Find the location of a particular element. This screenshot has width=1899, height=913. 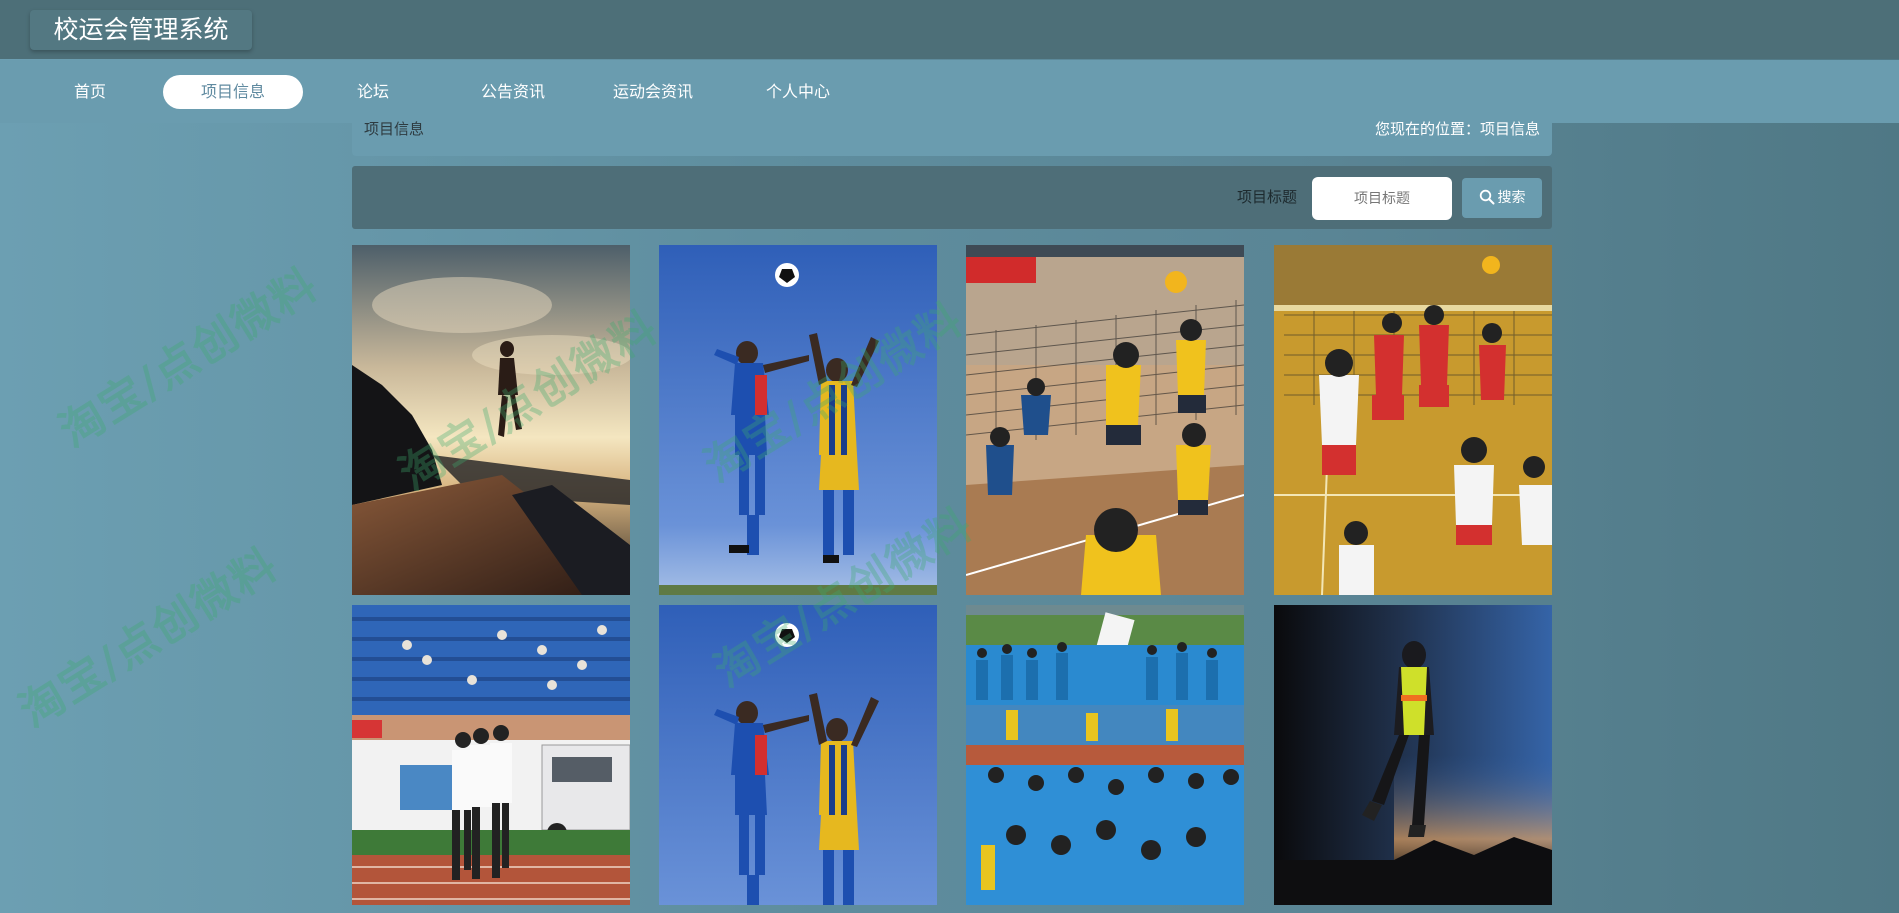

main-nav: 首页 项目信息 论坛 公告资讯 运动会资讯 个人中心 is located at coordinates (949, 91).